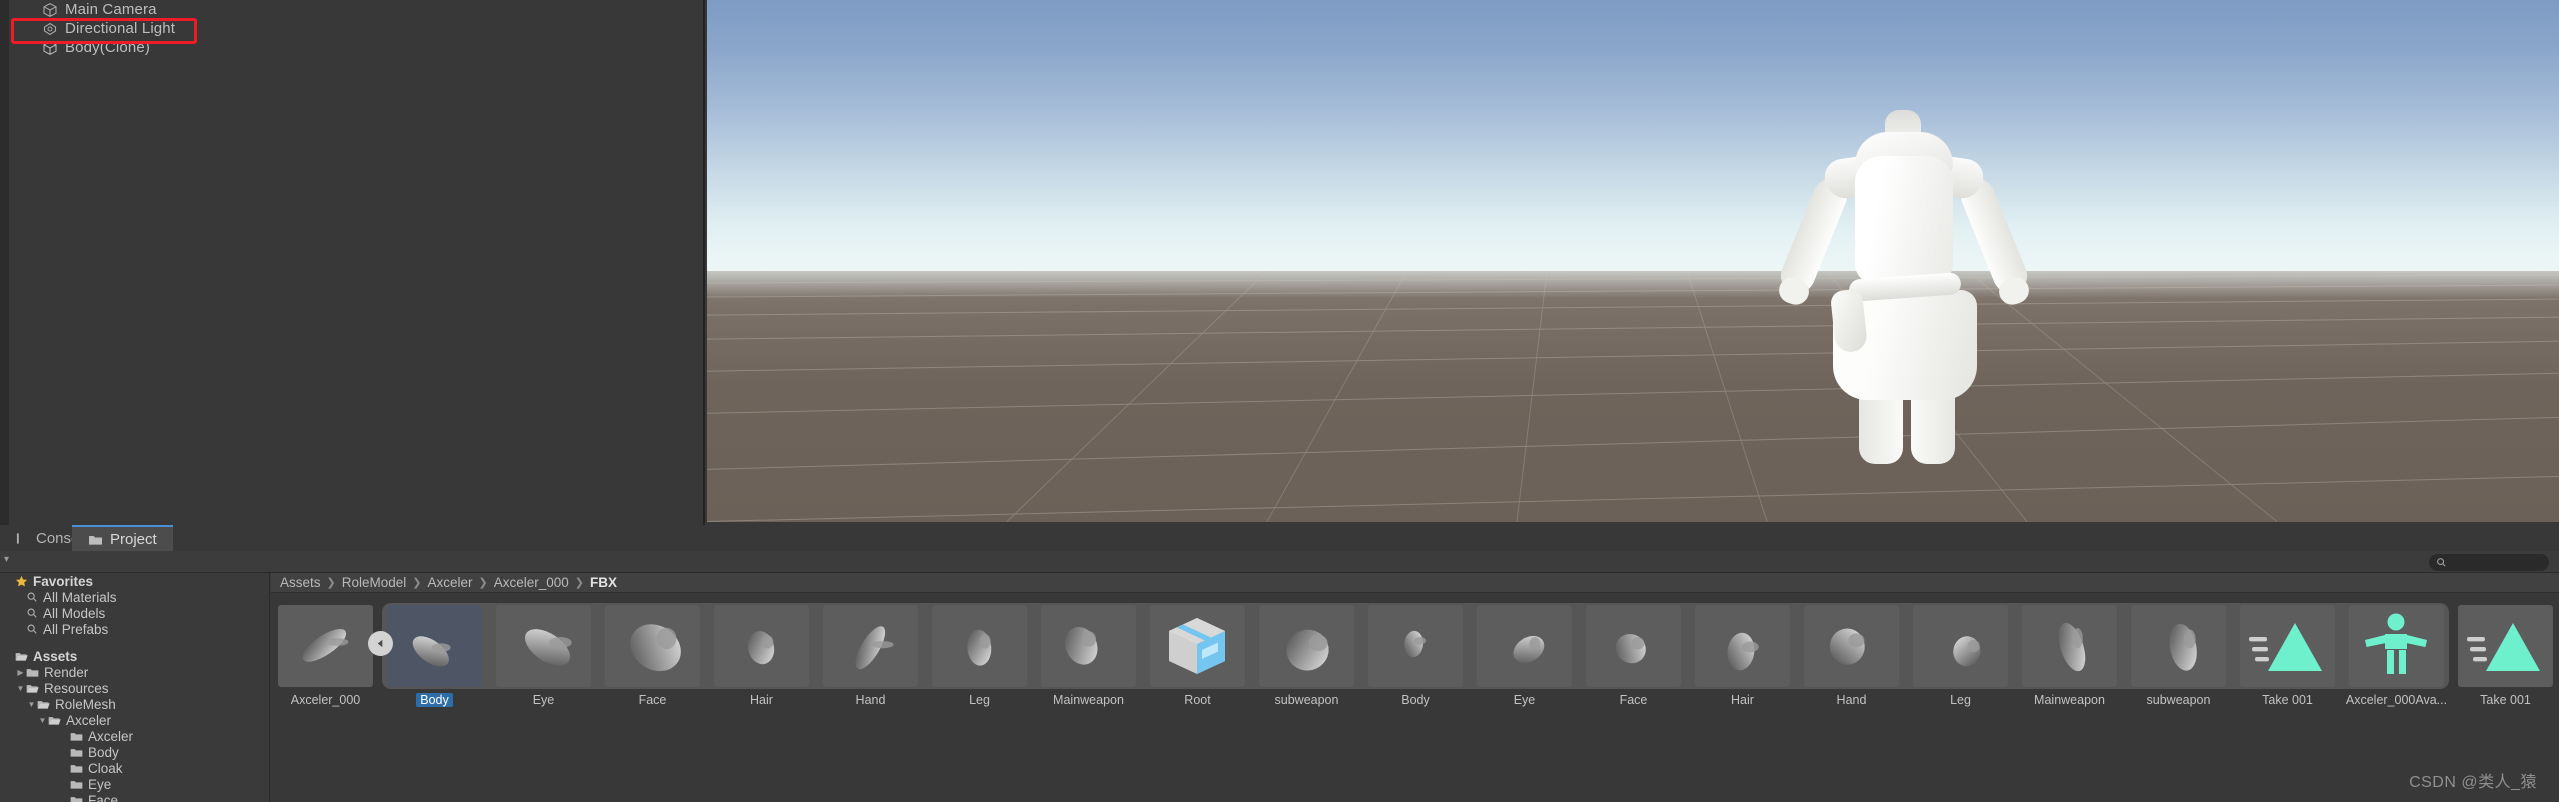  What do you see at coordinates (134, 784) in the screenshot?
I see `tree-item-eye: Eye` at bounding box center [134, 784].